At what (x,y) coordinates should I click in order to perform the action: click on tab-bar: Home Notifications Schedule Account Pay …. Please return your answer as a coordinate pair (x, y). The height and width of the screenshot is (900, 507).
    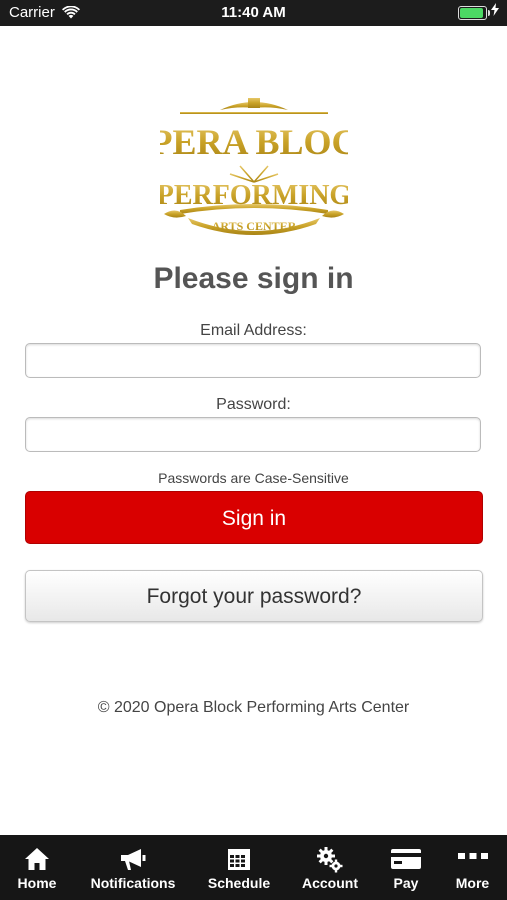
    Looking at the image, I should click on (253, 867).